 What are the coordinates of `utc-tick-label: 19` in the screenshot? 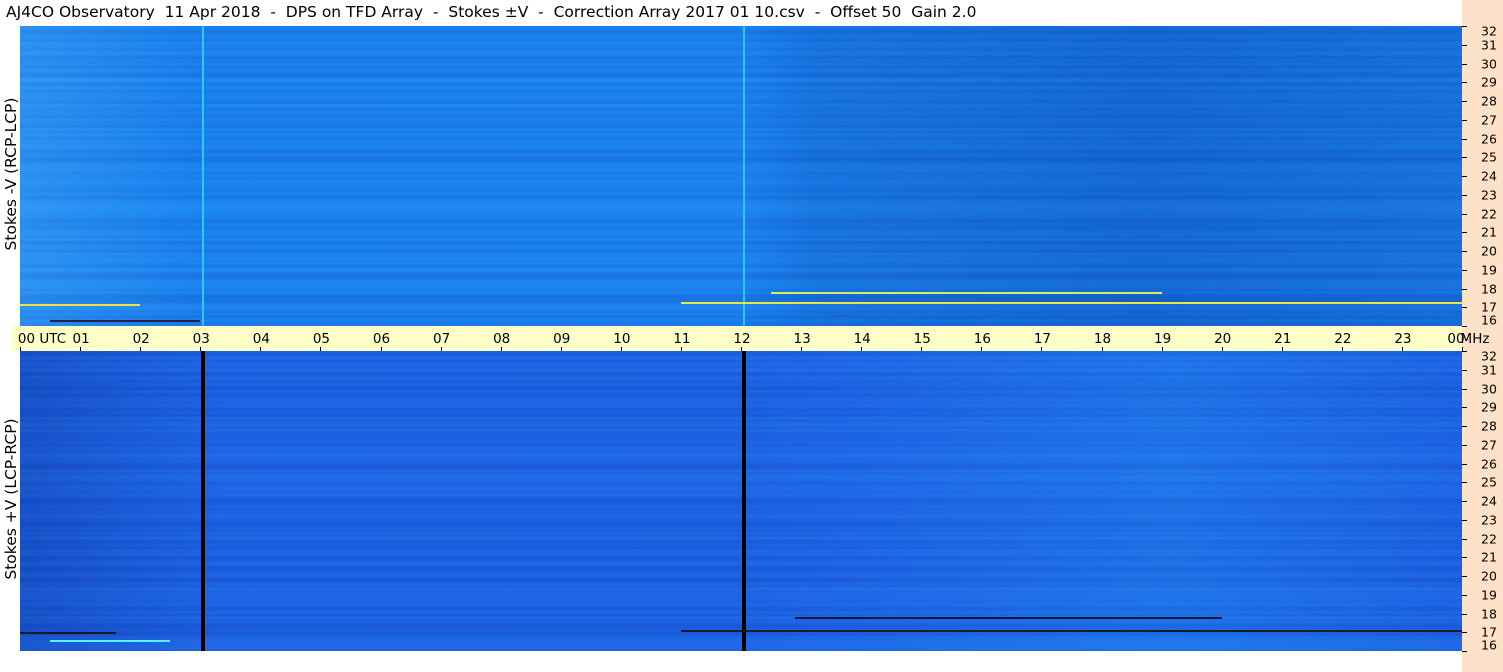 It's located at (1162, 339).